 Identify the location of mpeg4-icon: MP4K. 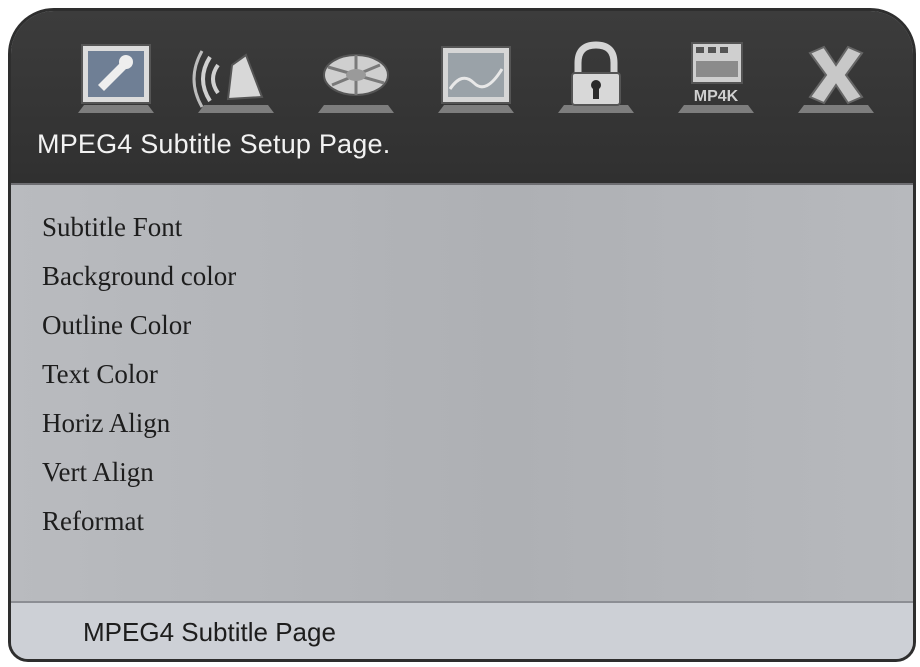
(716, 75).